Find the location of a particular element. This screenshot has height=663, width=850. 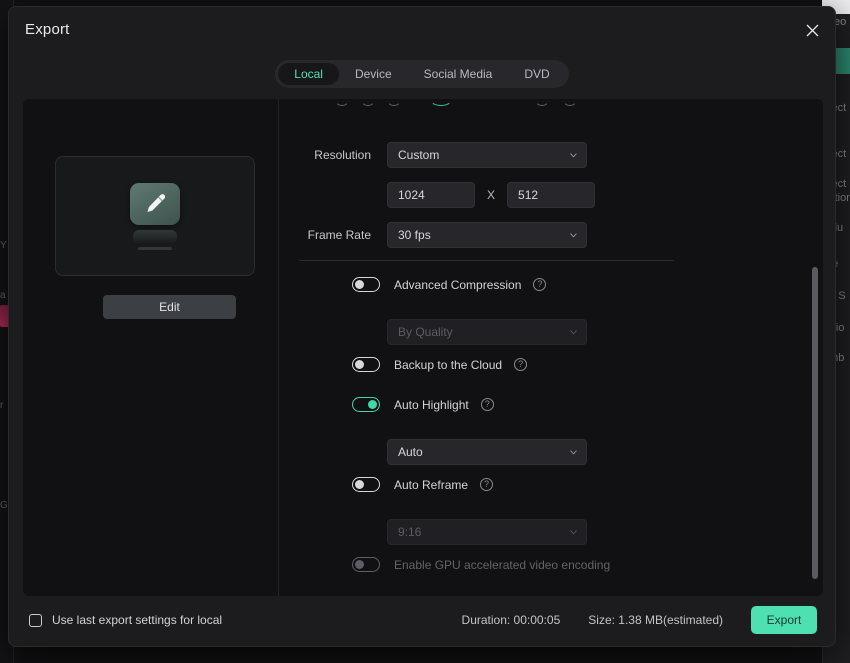

close-icon is located at coordinates (812, 30).